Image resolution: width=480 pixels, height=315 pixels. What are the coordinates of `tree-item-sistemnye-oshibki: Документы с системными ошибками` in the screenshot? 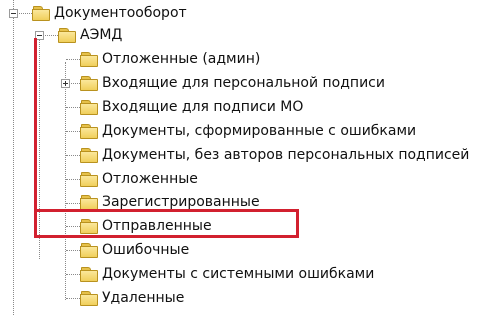 It's located at (227, 274).